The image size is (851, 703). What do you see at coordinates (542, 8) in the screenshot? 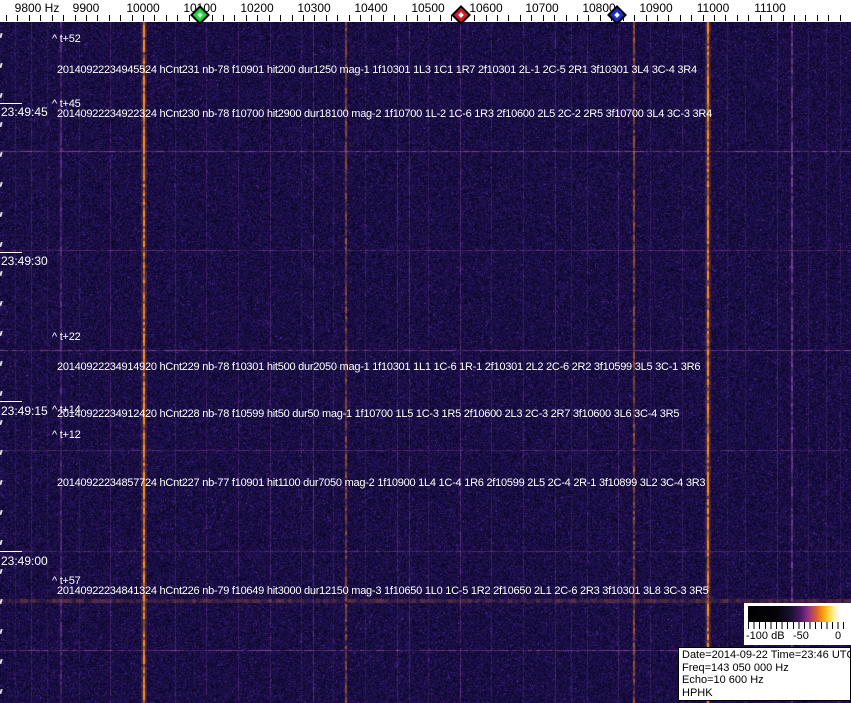
I see `frequency-label: 10700` at bounding box center [542, 8].